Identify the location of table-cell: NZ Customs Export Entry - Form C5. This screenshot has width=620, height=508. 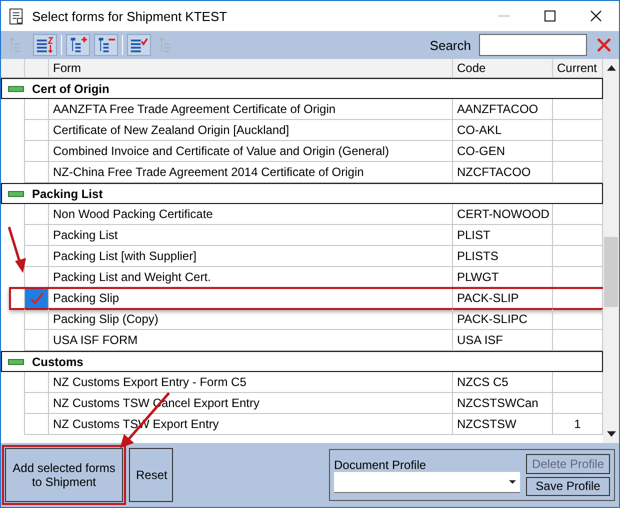
(251, 382).